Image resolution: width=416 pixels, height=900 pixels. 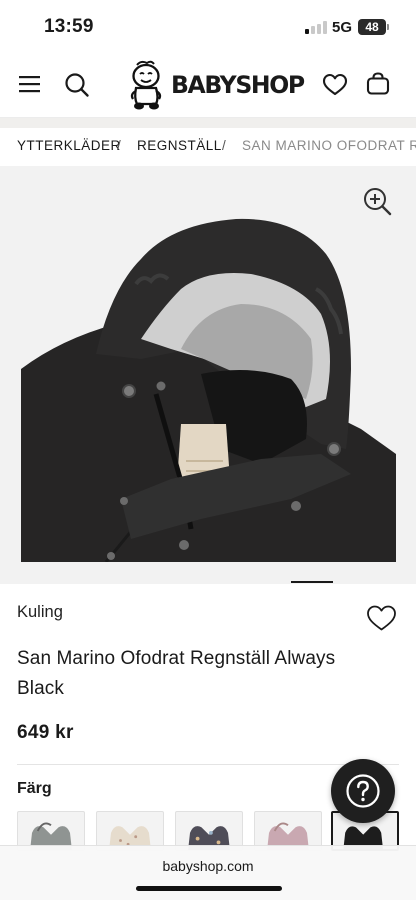 What do you see at coordinates (69, 26) in the screenshot?
I see `status-time: 13:59` at bounding box center [69, 26].